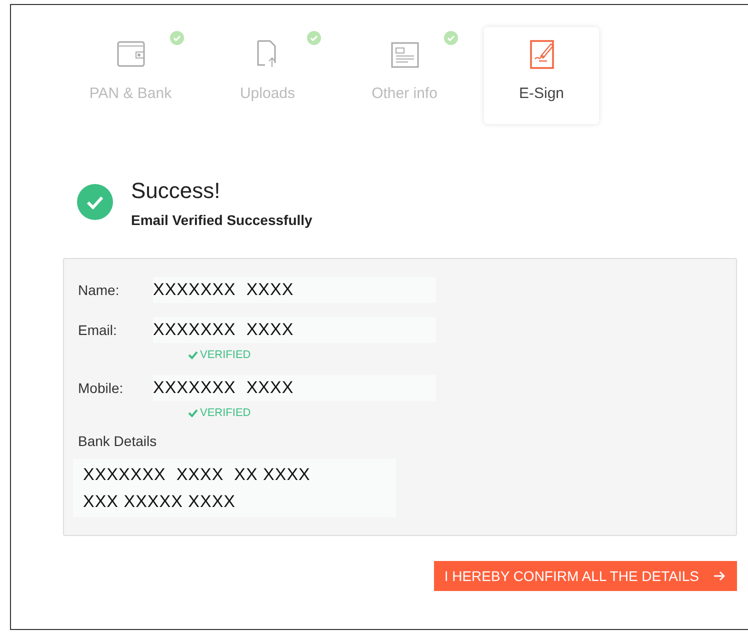  Describe the element at coordinates (221, 220) in the screenshot. I see `success-message: Email Verified Successfully` at that location.